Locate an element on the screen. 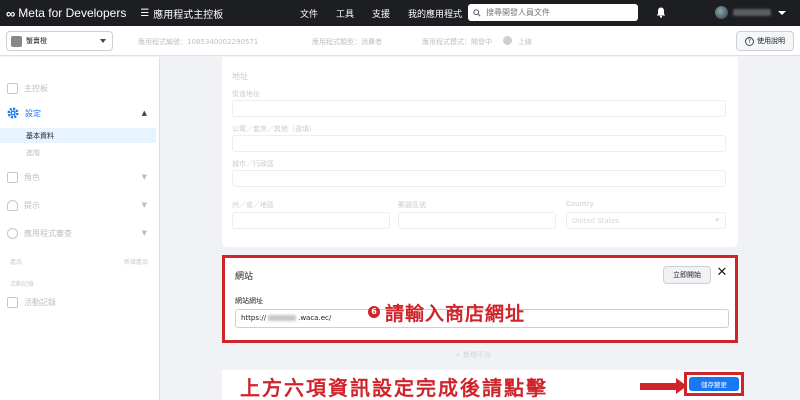 This screenshot has height=400, width=800. app-selector: 蟹賣橙 is located at coordinates (59, 41).